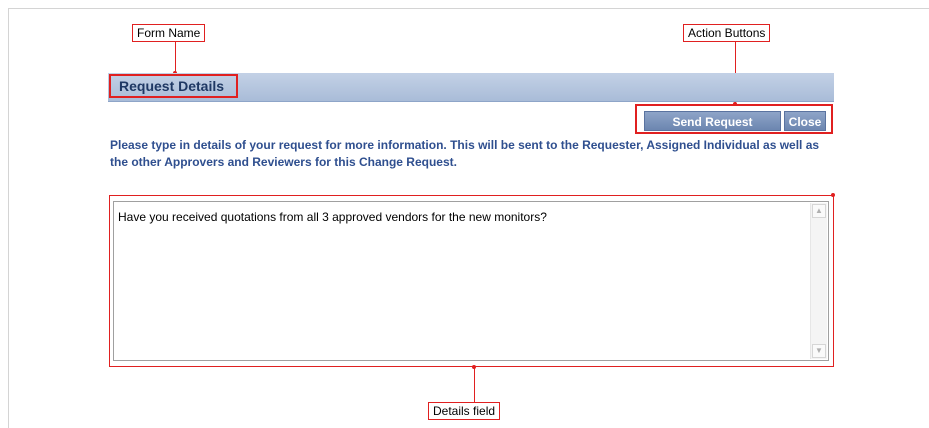 The height and width of the screenshot is (428, 929). Describe the element at coordinates (169, 33) in the screenshot. I see `callout-form-name: Form Name` at that location.